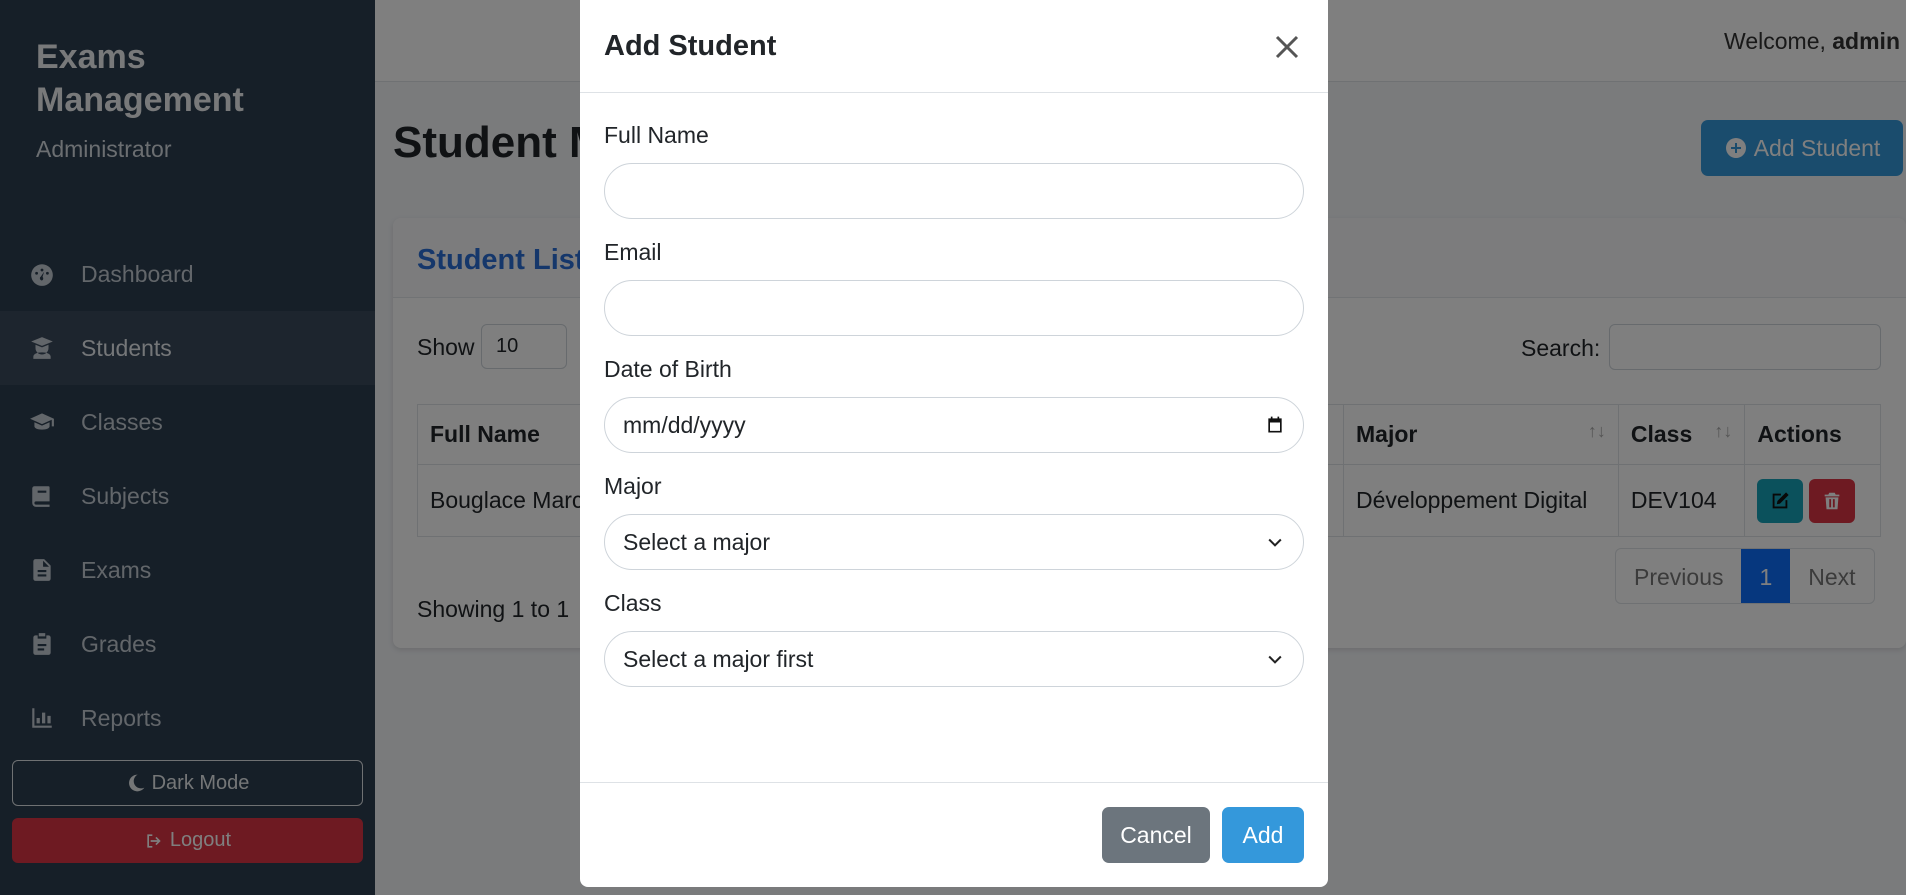 The width and height of the screenshot is (1906, 895). What do you see at coordinates (954, 46) in the screenshot?
I see `modal-header: Add Student` at bounding box center [954, 46].